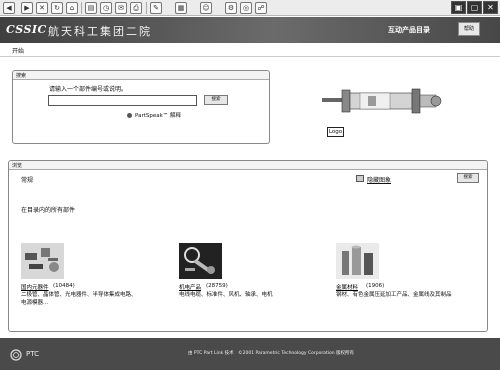  Describe the element at coordinates (250, 50) in the screenshot. I see `breadcrumb: 开始` at that location.